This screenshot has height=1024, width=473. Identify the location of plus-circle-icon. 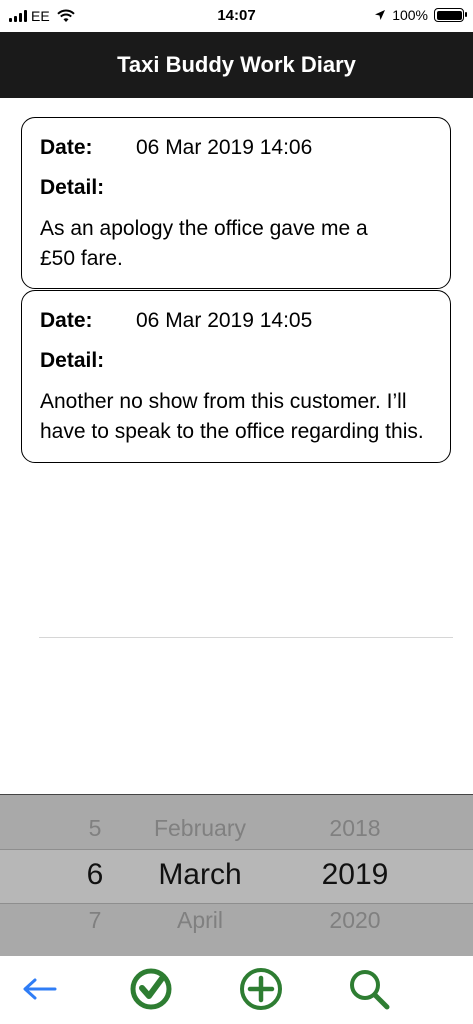
(261, 989).